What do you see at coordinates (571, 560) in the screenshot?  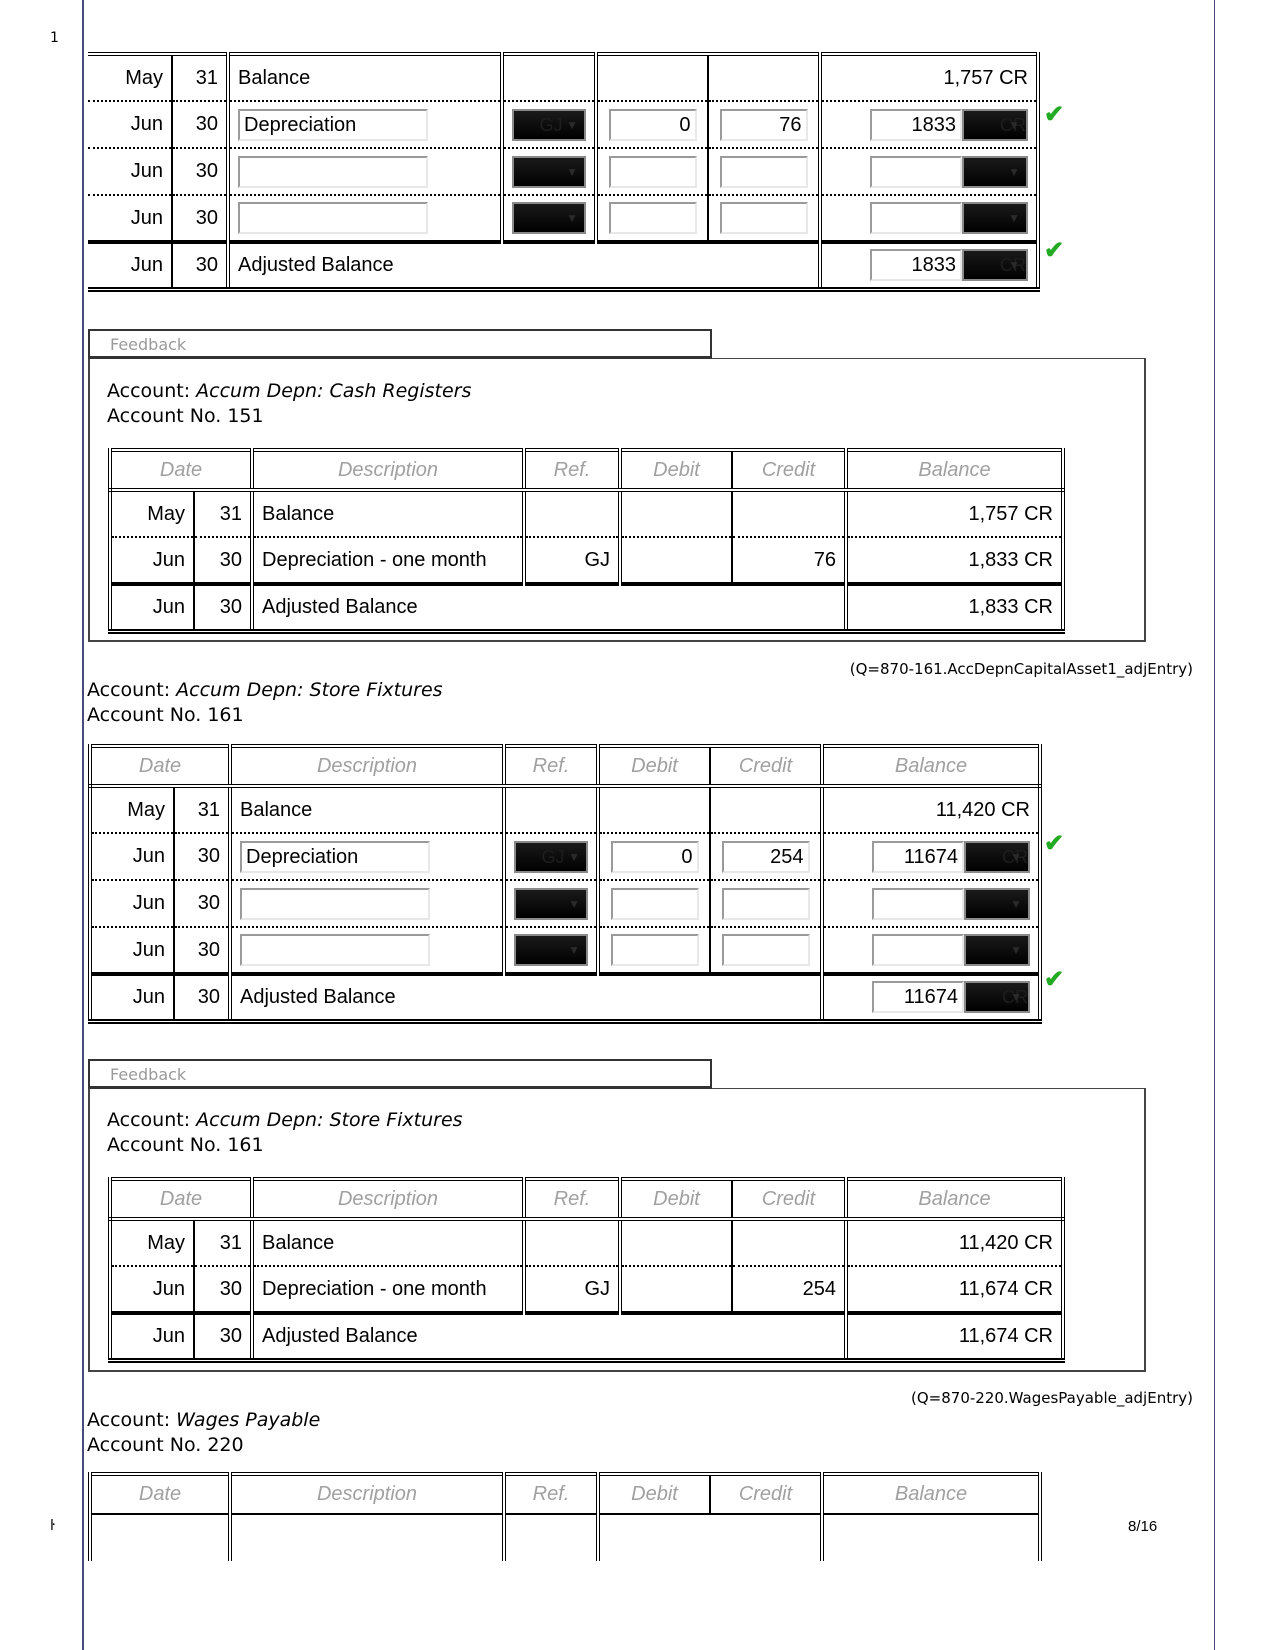 I see `ref-cell: GJ` at bounding box center [571, 560].